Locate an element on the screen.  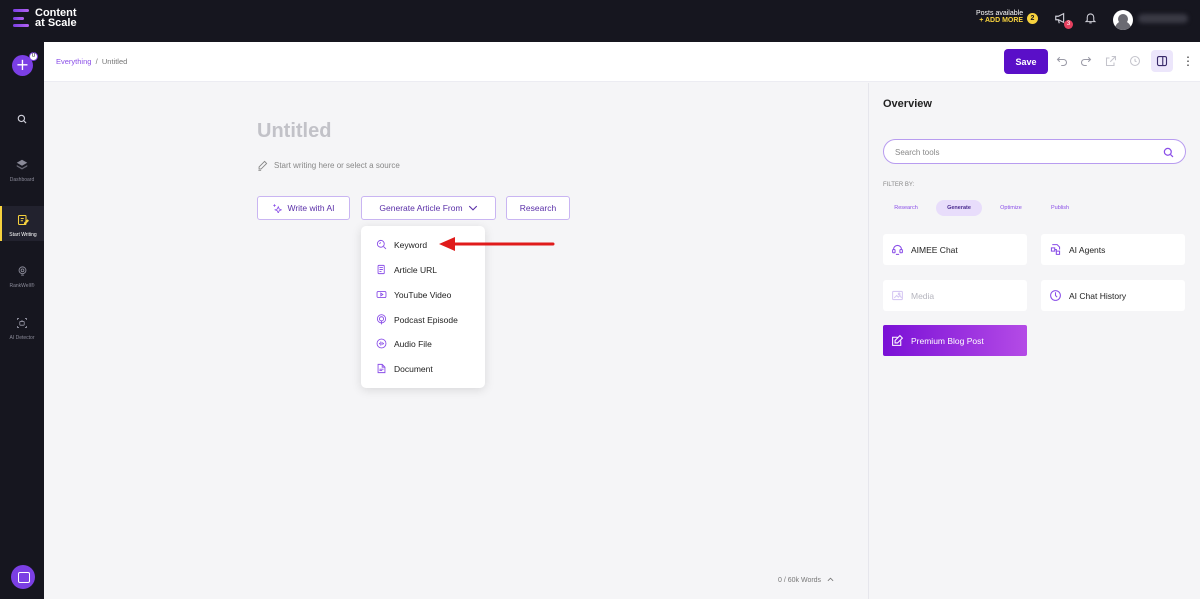
ai-detector-icon is located at coordinates (22, 323).